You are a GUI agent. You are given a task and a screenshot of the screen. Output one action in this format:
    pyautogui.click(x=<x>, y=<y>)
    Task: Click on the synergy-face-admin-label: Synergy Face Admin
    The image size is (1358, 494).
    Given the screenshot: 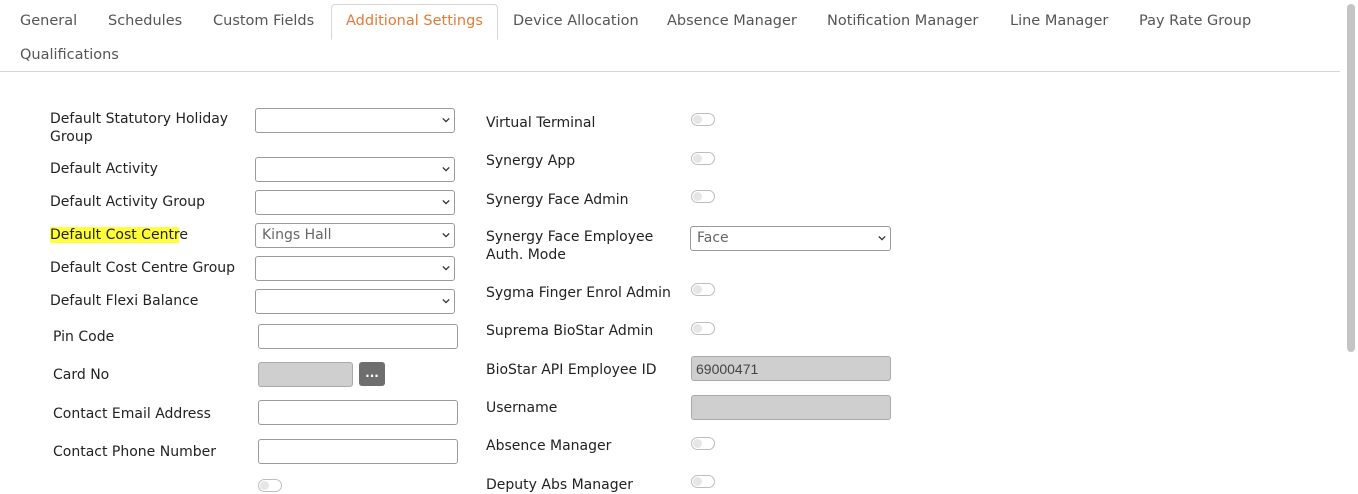 What is the action you would take?
    pyautogui.click(x=557, y=200)
    